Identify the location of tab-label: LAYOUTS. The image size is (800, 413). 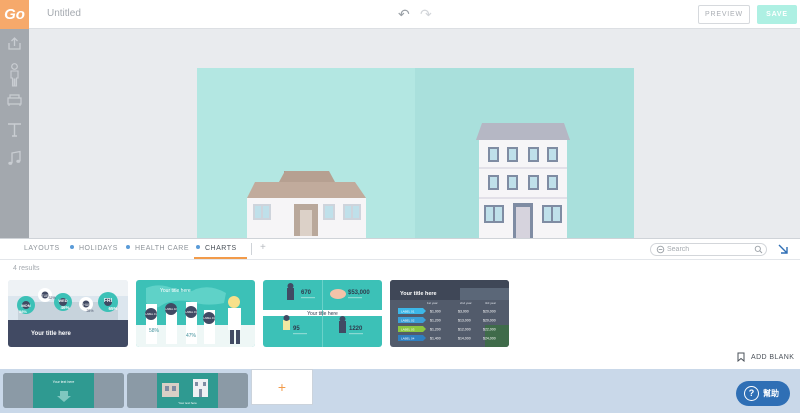
(42, 248).